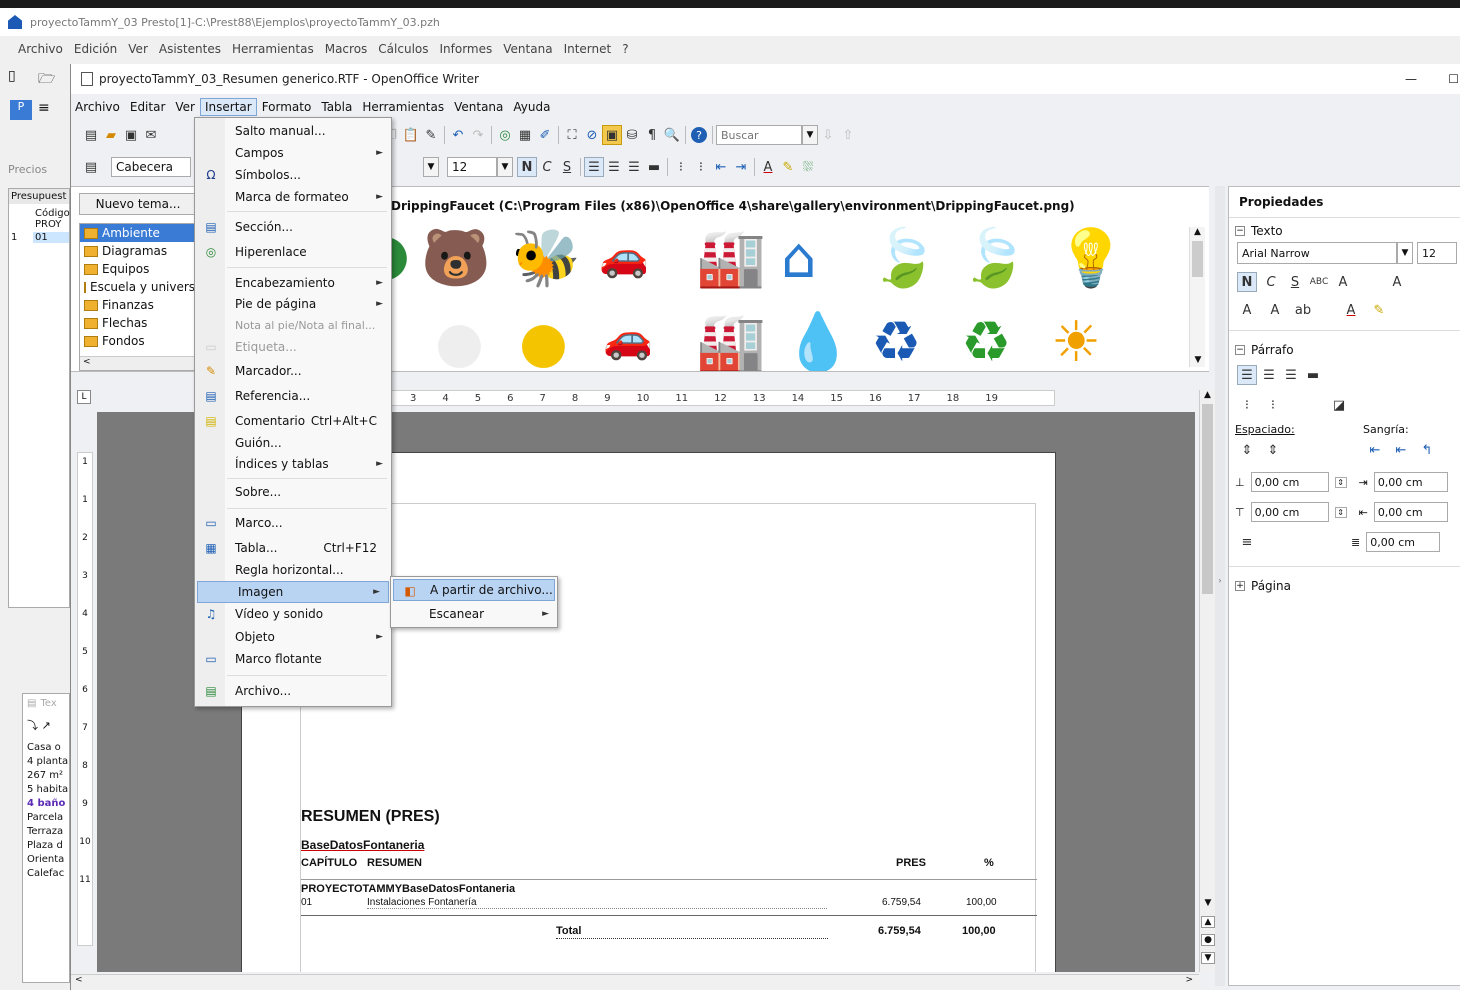  What do you see at coordinates (531, 107) in the screenshot?
I see `menu-ayuda: Ayuda` at bounding box center [531, 107].